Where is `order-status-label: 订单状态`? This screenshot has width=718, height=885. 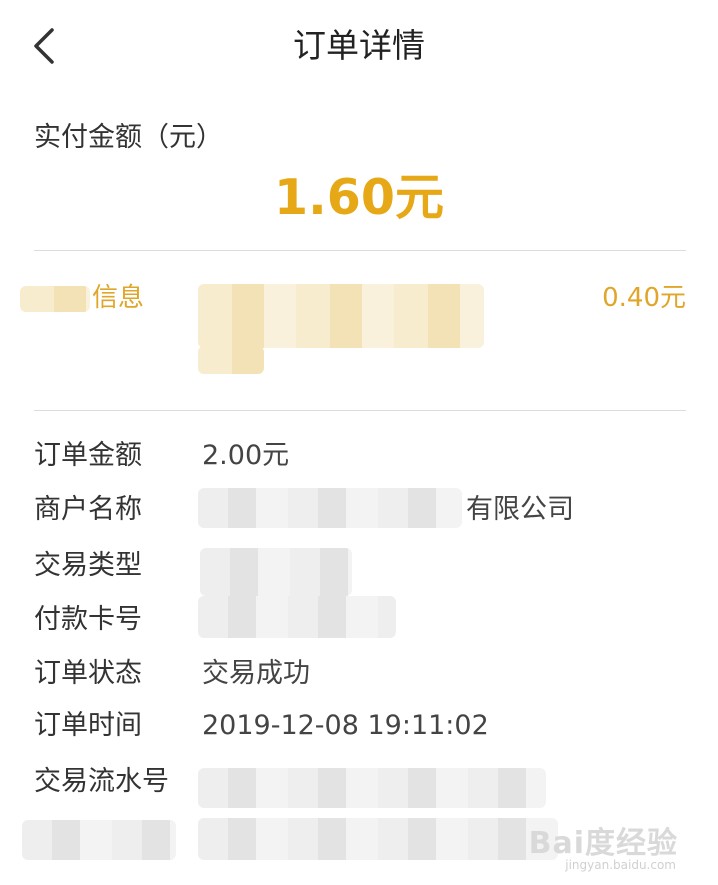 order-status-label: 订单状态 is located at coordinates (88, 673).